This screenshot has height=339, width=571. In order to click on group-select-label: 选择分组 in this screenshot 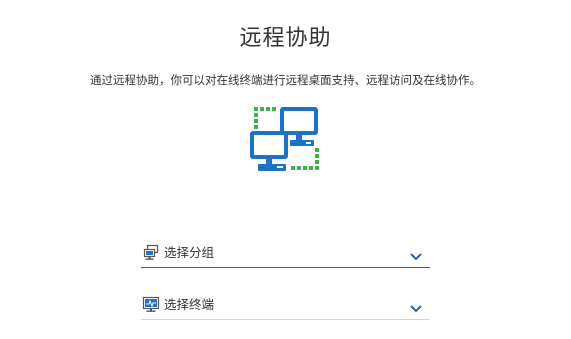, I will do `click(189, 252)`.